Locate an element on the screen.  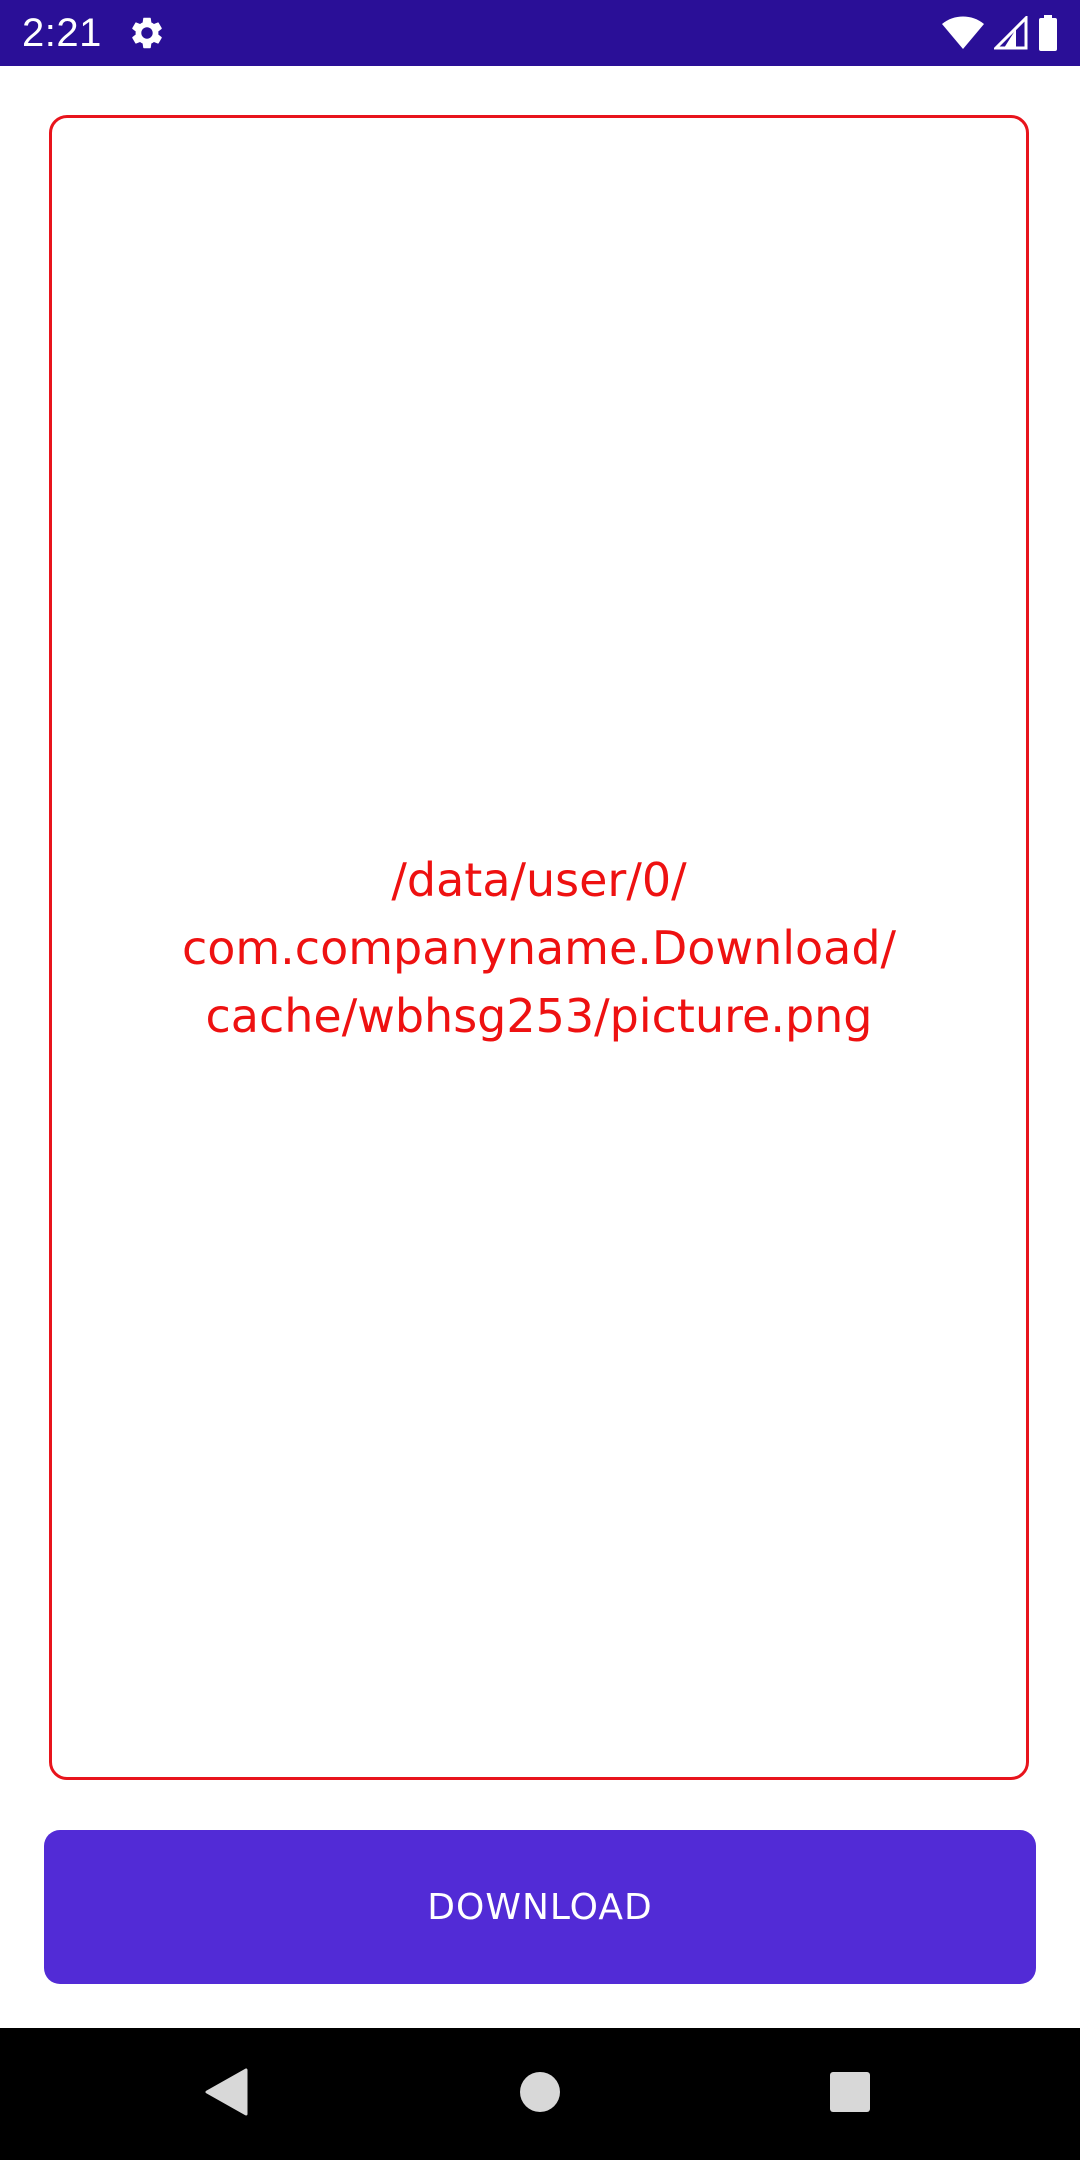
status-bar: 2:21 is located at coordinates (540, 33).